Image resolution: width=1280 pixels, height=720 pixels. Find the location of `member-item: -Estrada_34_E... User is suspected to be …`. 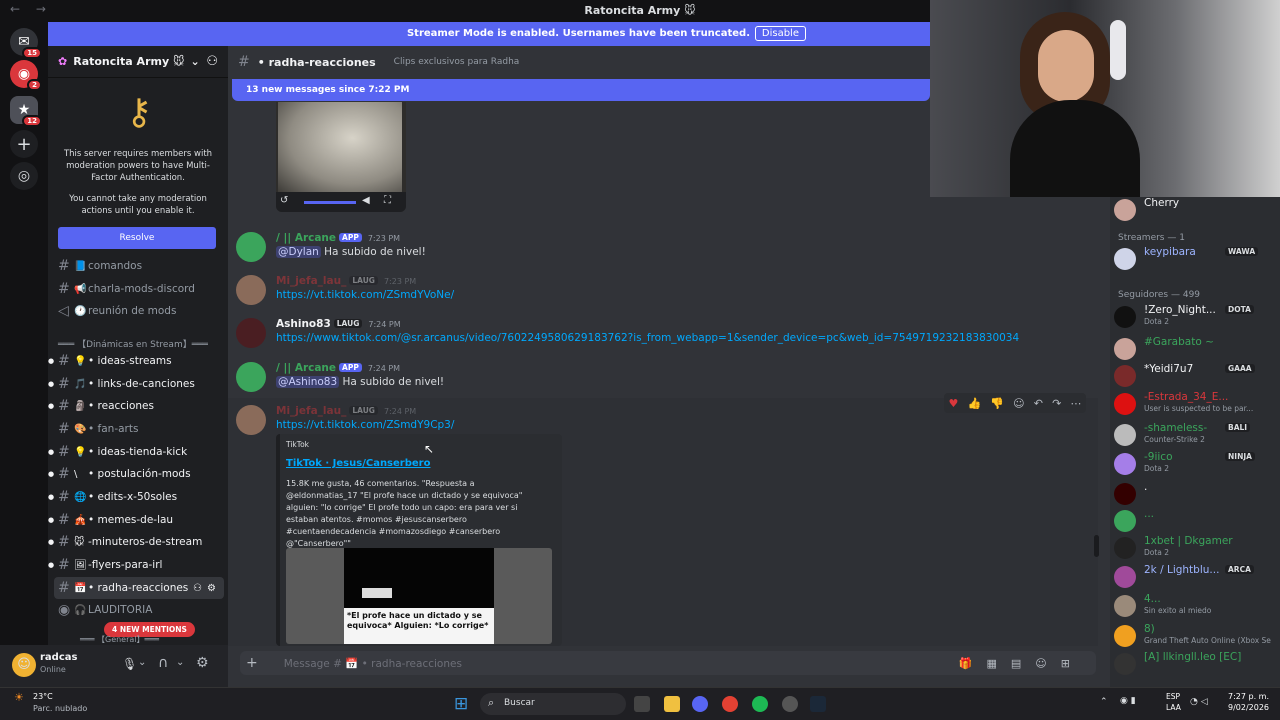

member-item: -Estrada_34_E... User is suspected to be … is located at coordinates (1195, 403).